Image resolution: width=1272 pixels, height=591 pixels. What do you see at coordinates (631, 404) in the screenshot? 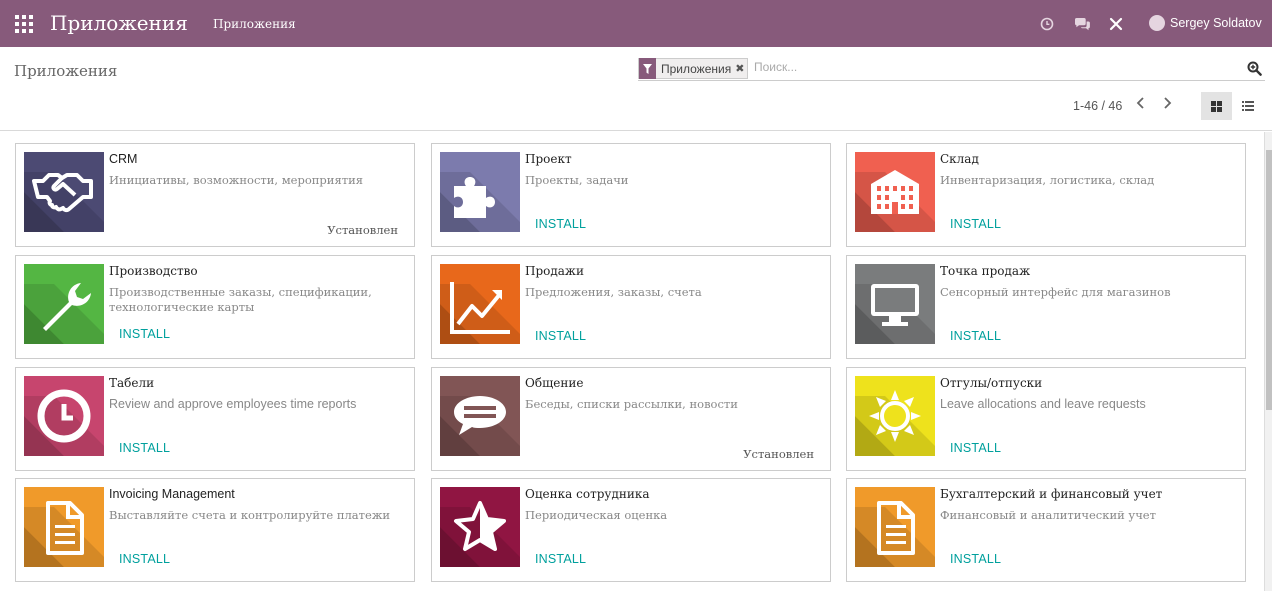
I see `app-description: Беседы, списки рассылки, новости` at bounding box center [631, 404].